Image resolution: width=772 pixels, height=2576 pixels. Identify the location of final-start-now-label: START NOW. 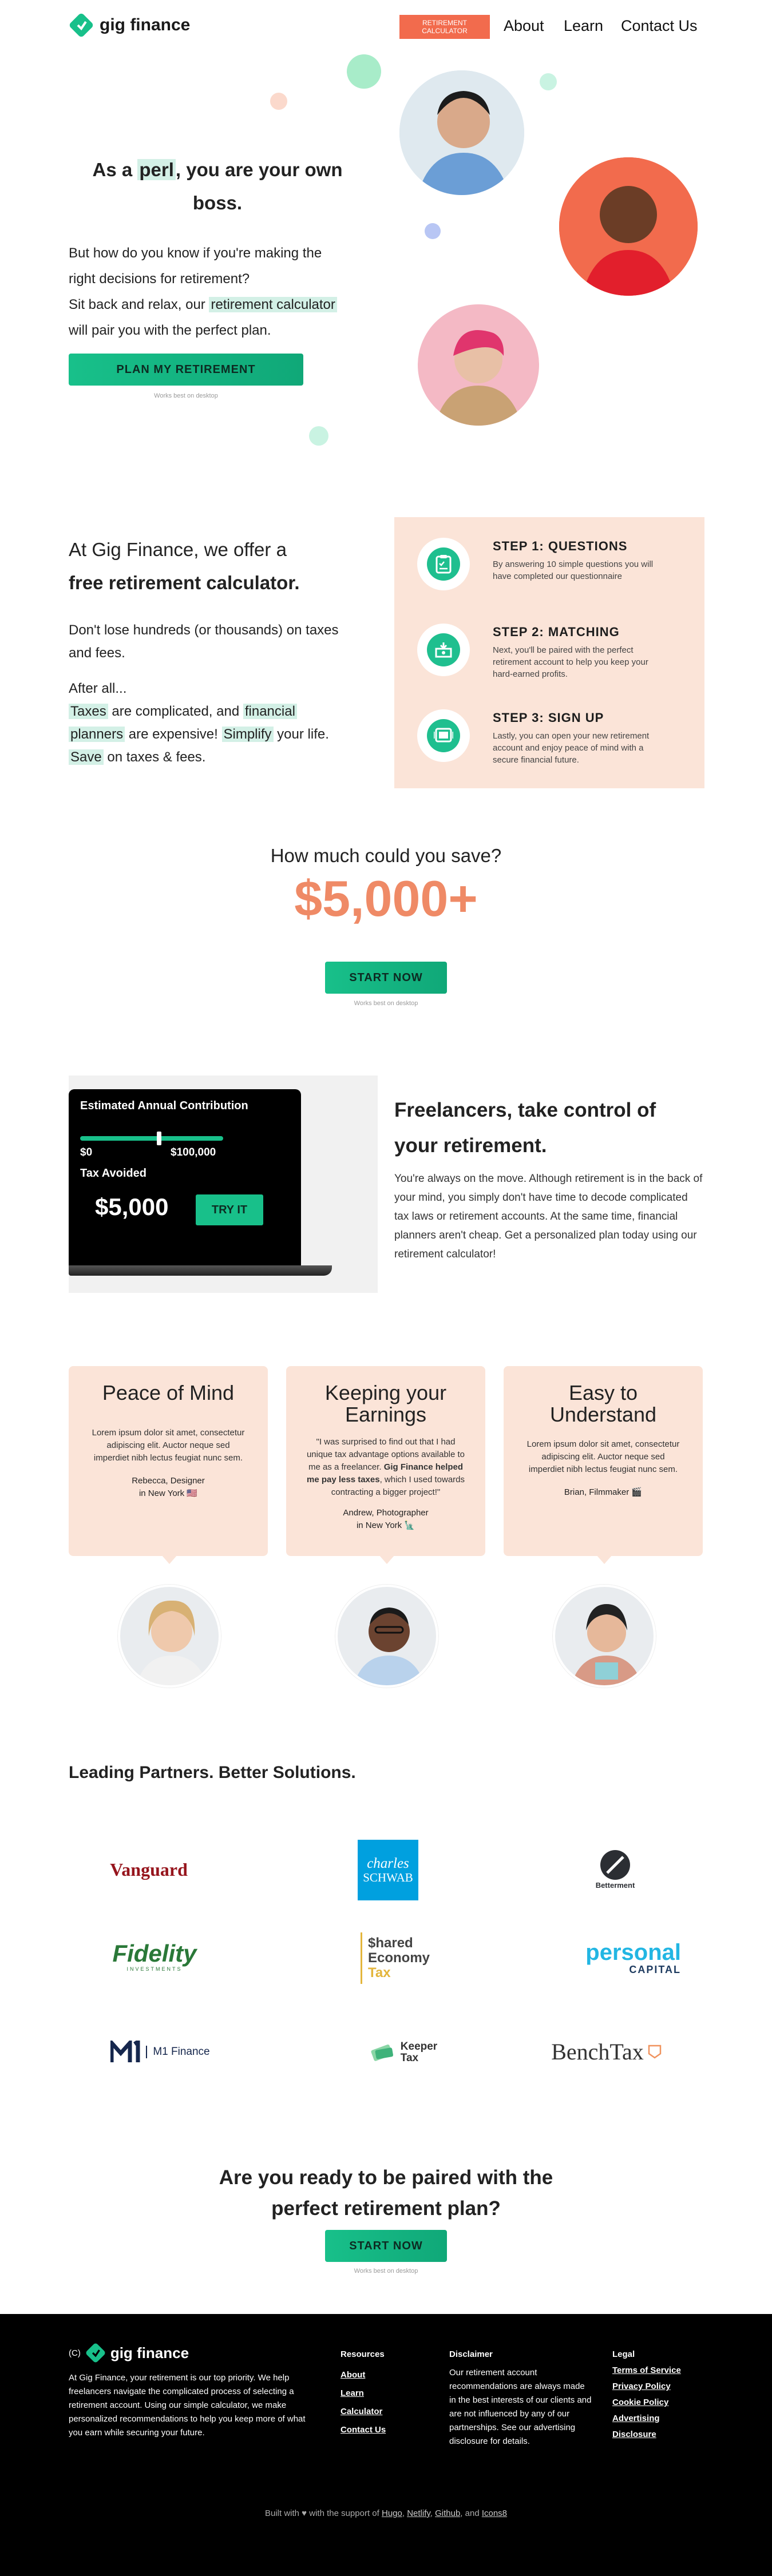
(386, 2245).